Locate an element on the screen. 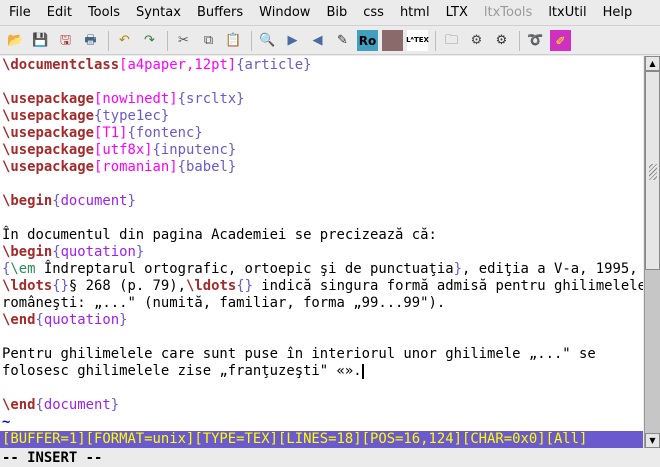 Image resolution: width=660 pixels, height=467 pixels. save-button: 💾 is located at coordinates (40, 40).